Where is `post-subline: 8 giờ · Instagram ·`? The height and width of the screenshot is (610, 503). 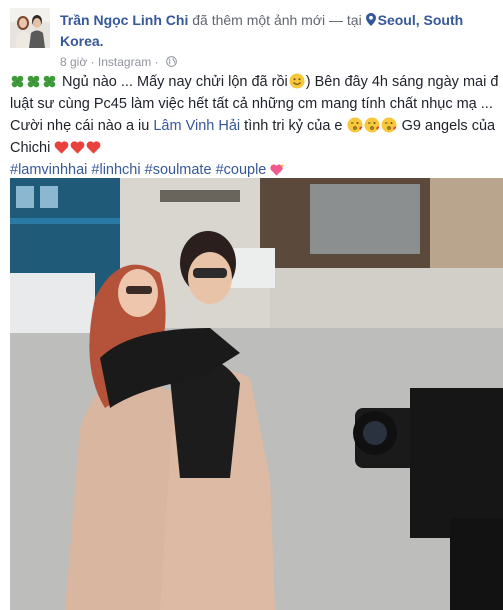
post-subline: 8 giờ · Instagram · is located at coordinates (118, 62).